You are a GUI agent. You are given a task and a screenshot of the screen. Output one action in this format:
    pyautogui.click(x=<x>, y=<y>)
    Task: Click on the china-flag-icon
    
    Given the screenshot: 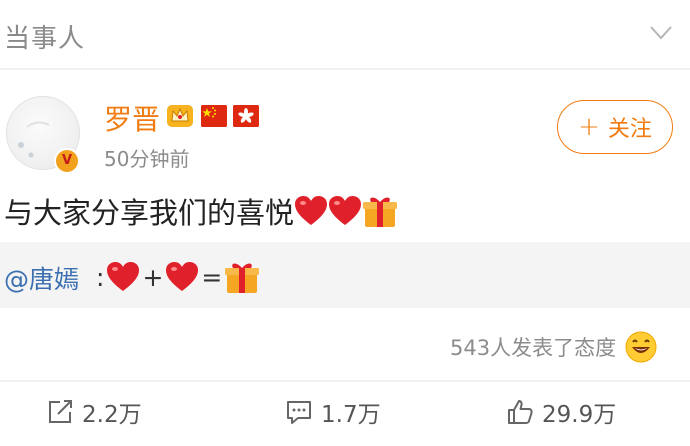 What is the action you would take?
    pyautogui.click(x=214, y=116)
    